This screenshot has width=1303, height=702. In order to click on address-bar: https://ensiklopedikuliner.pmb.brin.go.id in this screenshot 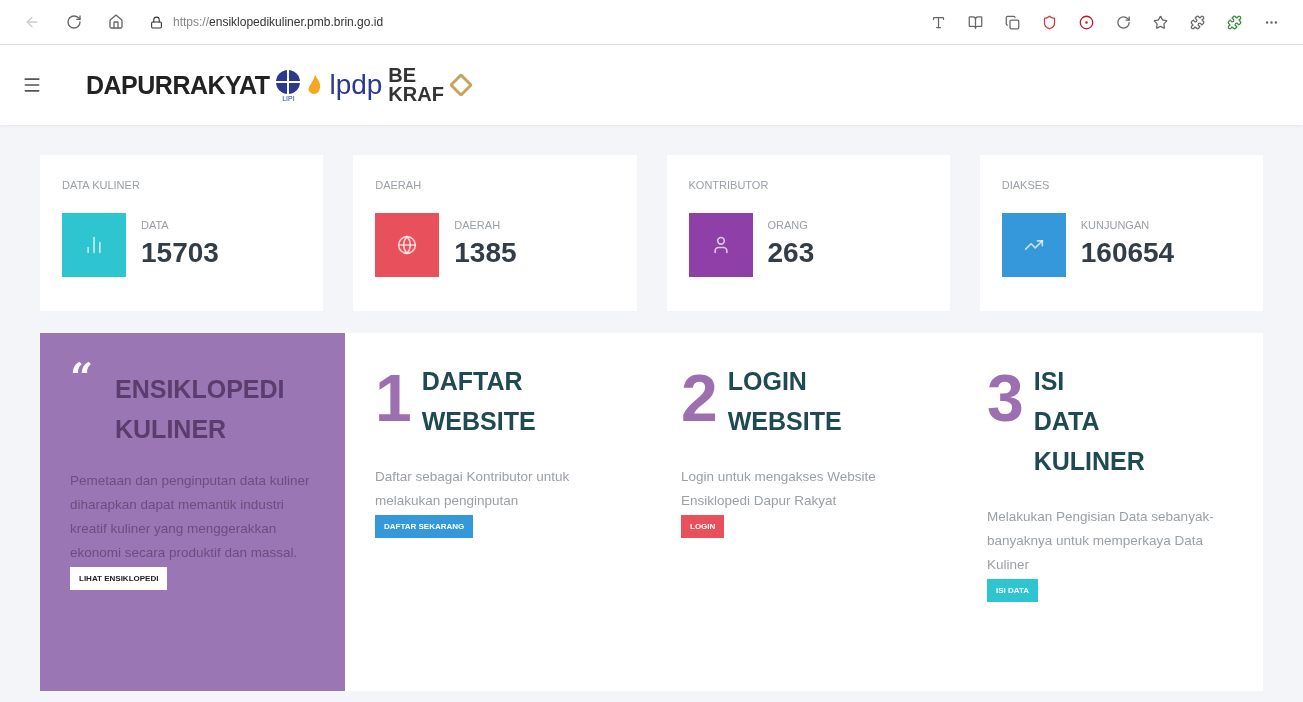, I will do `click(527, 22)`.